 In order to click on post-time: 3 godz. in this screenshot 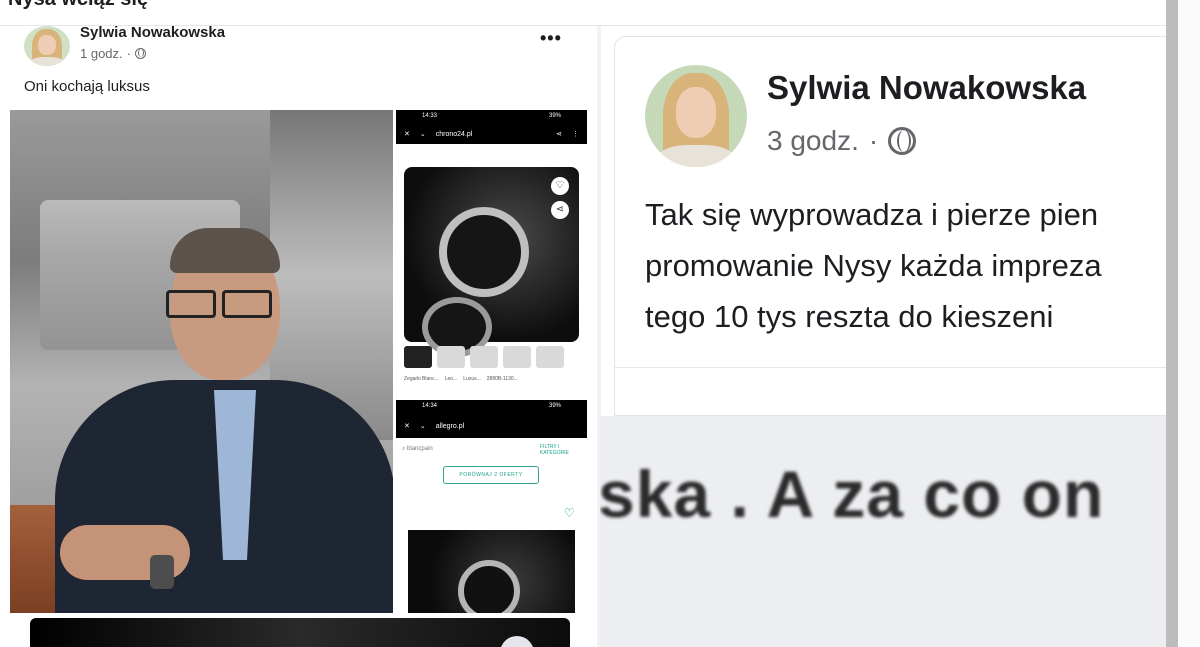, I will do `click(813, 141)`.